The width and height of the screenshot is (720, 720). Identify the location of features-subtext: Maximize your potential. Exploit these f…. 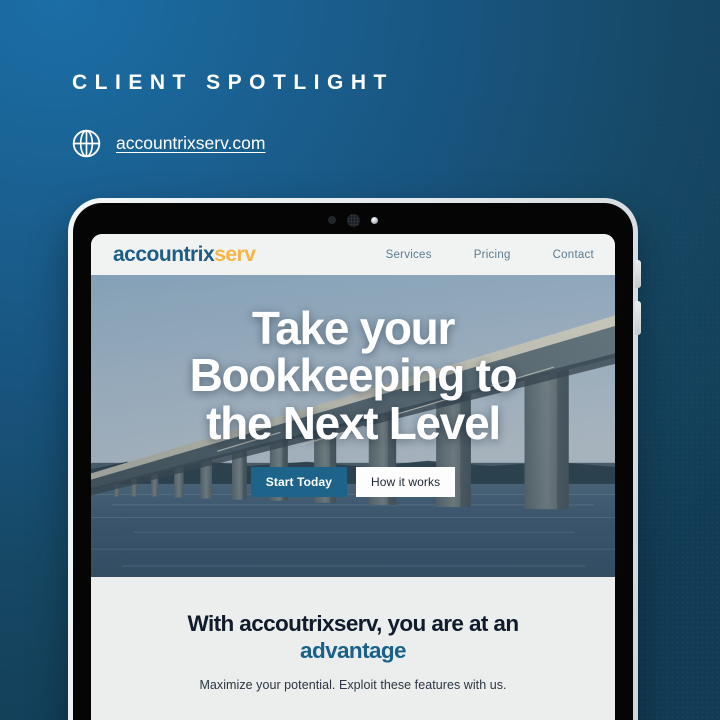
(353, 684).